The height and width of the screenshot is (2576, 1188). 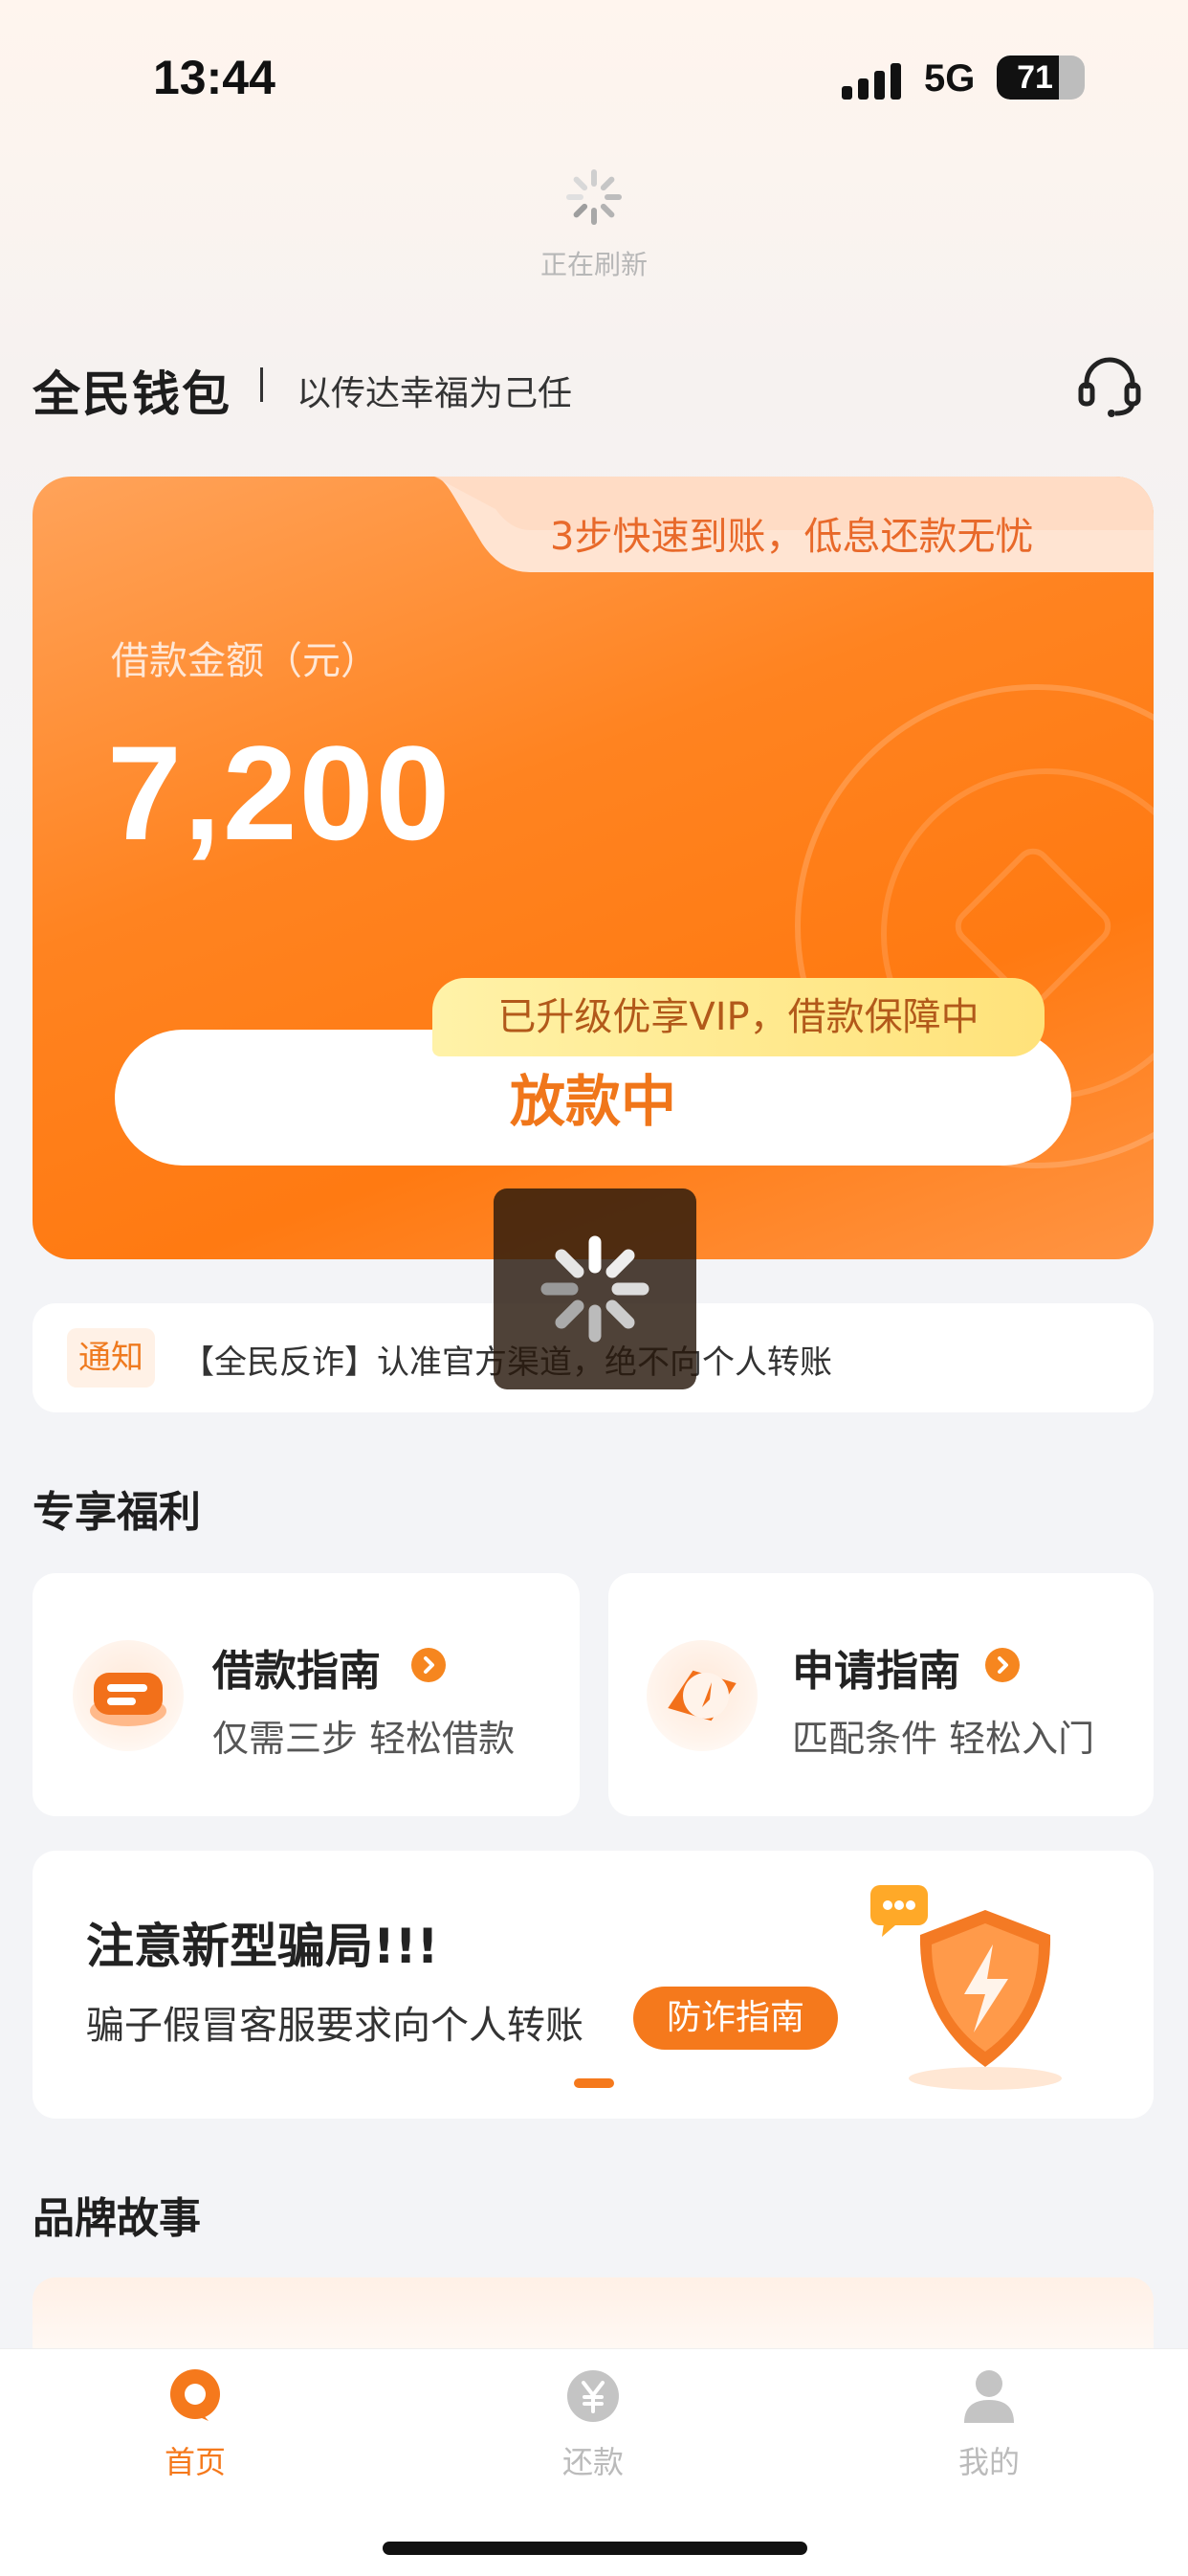 What do you see at coordinates (593, 2424) in the screenshot?
I see `tab-repay: 还款` at bounding box center [593, 2424].